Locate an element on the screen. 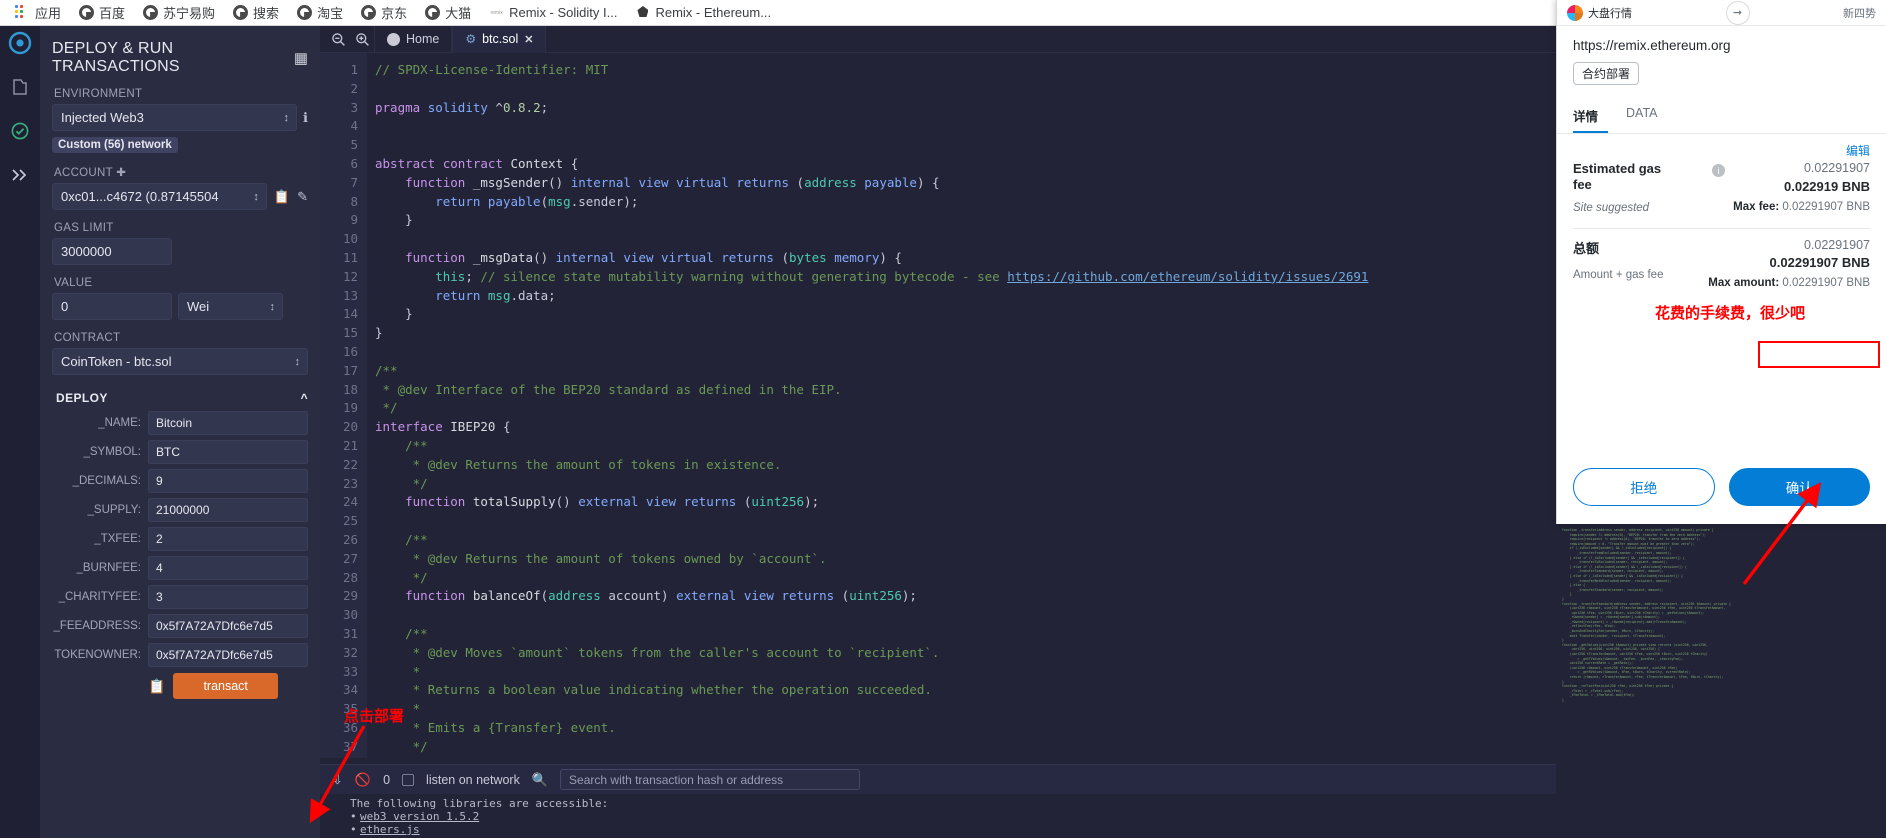 This screenshot has width=1886, height=838. file-explorer-icon is located at coordinates (20, 87).